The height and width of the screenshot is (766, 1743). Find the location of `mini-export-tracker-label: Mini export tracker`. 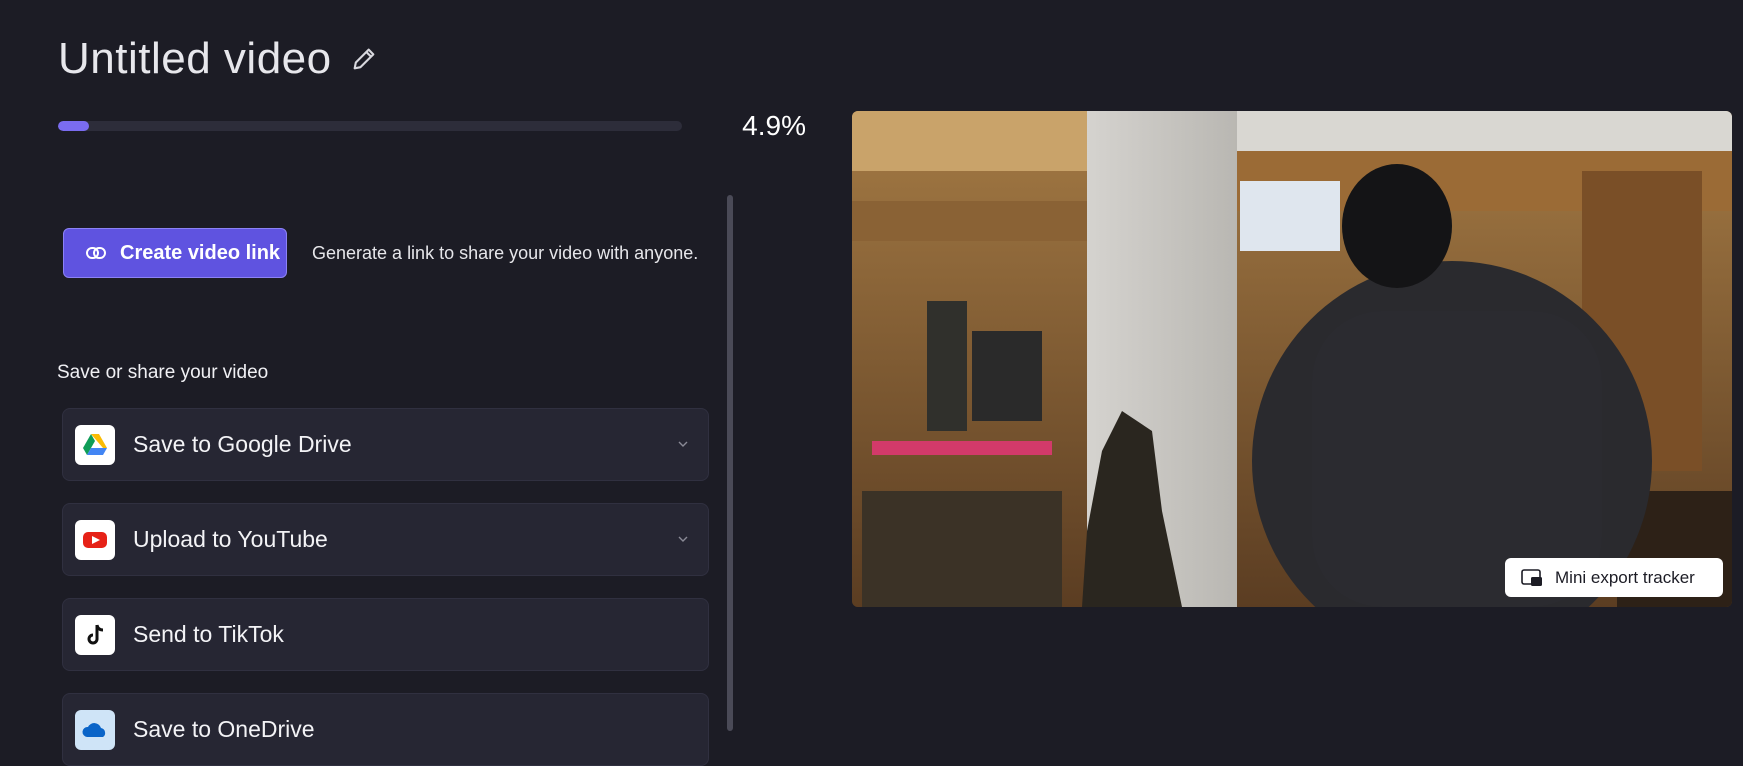

mini-export-tracker-label: Mini export tracker is located at coordinates (1625, 577).